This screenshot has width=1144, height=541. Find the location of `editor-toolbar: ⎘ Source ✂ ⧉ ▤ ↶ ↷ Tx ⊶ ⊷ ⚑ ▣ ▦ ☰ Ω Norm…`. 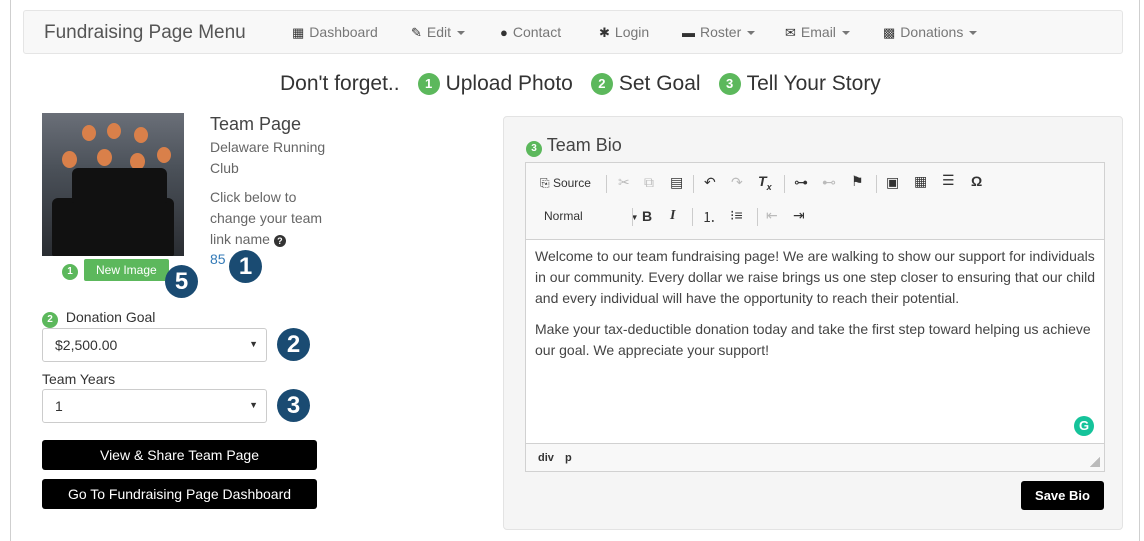

editor-toolbar: ⎘ Source ✂ ⧉ ▤ ↶ ↷ Tx ⊶ ⊷ ⚑ ▣ ▦ ☰ Ω Norm… is located at coordinates (815, 201).